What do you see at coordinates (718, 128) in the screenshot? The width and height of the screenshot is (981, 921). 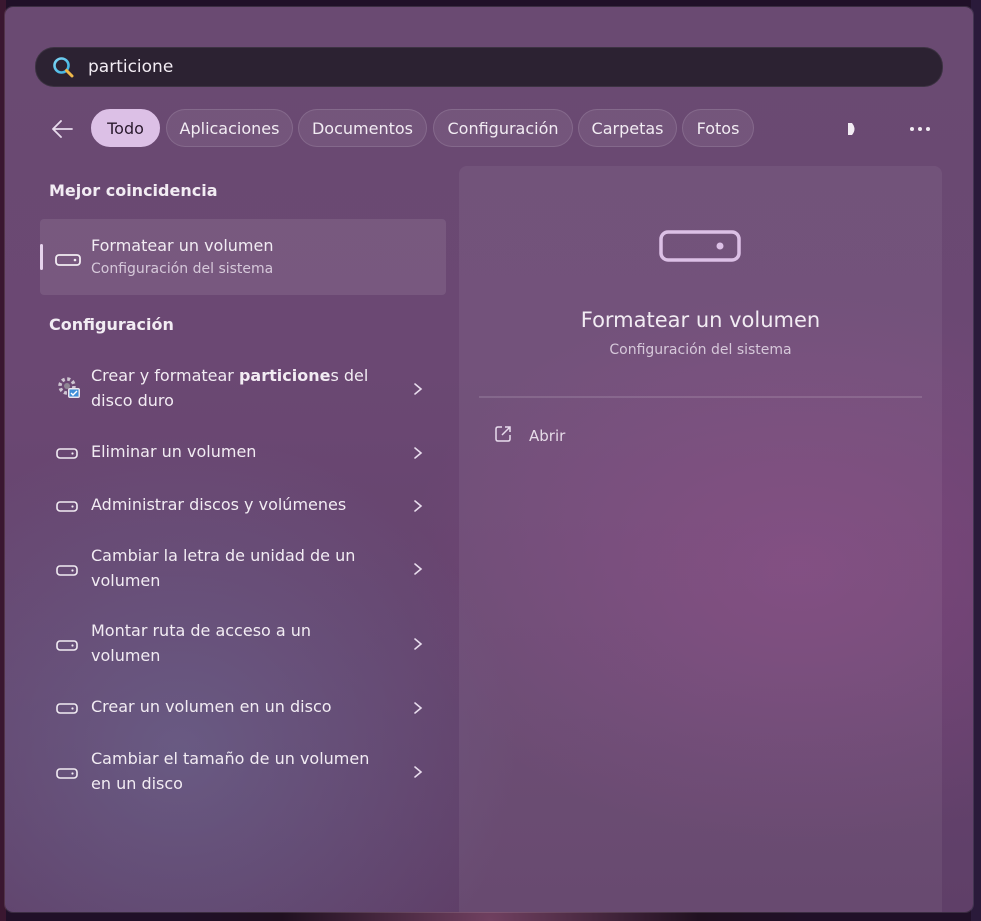 I see `filter-fotos: Fotos` at bounding box center [718, 128].